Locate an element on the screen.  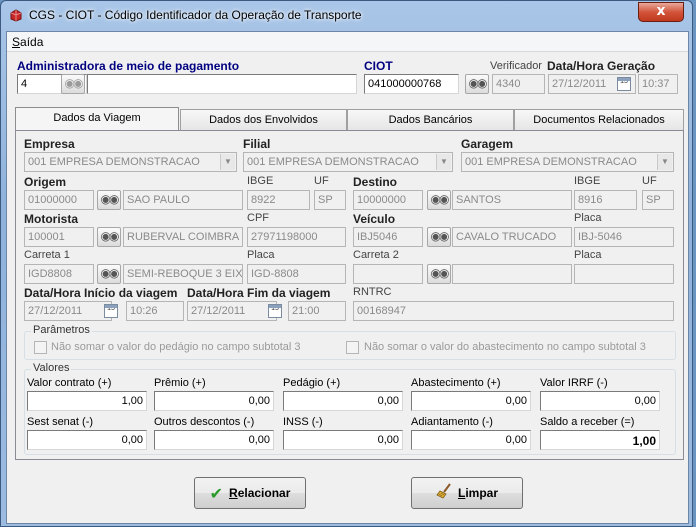
destino-code-field: 10000000 is located at coordinates (388, 200).